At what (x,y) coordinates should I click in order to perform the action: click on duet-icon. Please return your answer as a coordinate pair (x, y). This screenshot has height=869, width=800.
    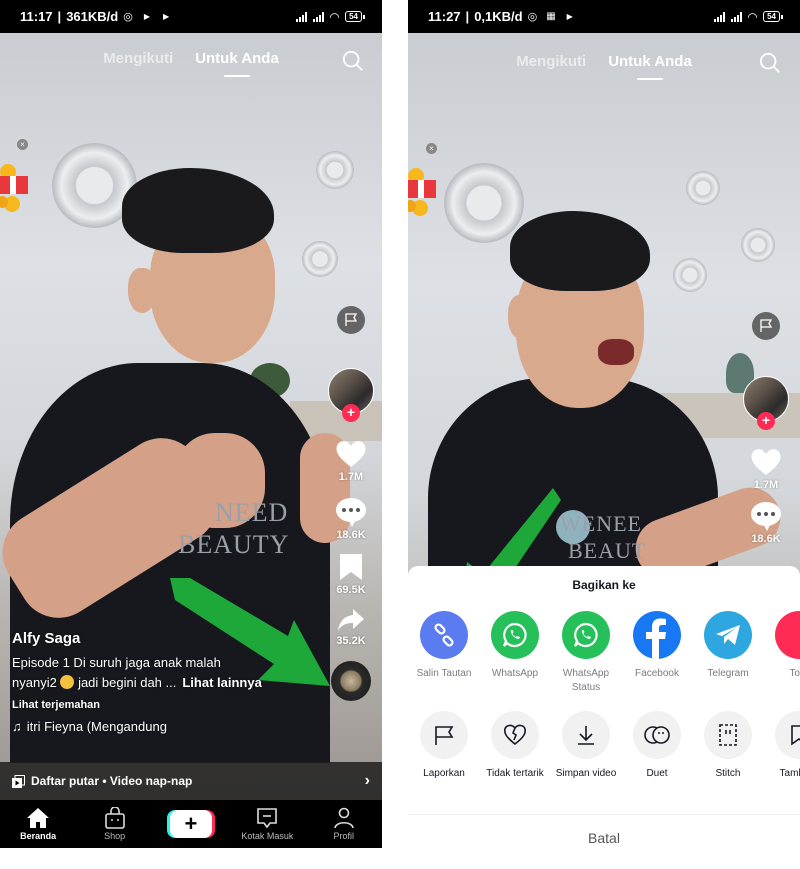
    Looking at the image, I should click on (657, 735).